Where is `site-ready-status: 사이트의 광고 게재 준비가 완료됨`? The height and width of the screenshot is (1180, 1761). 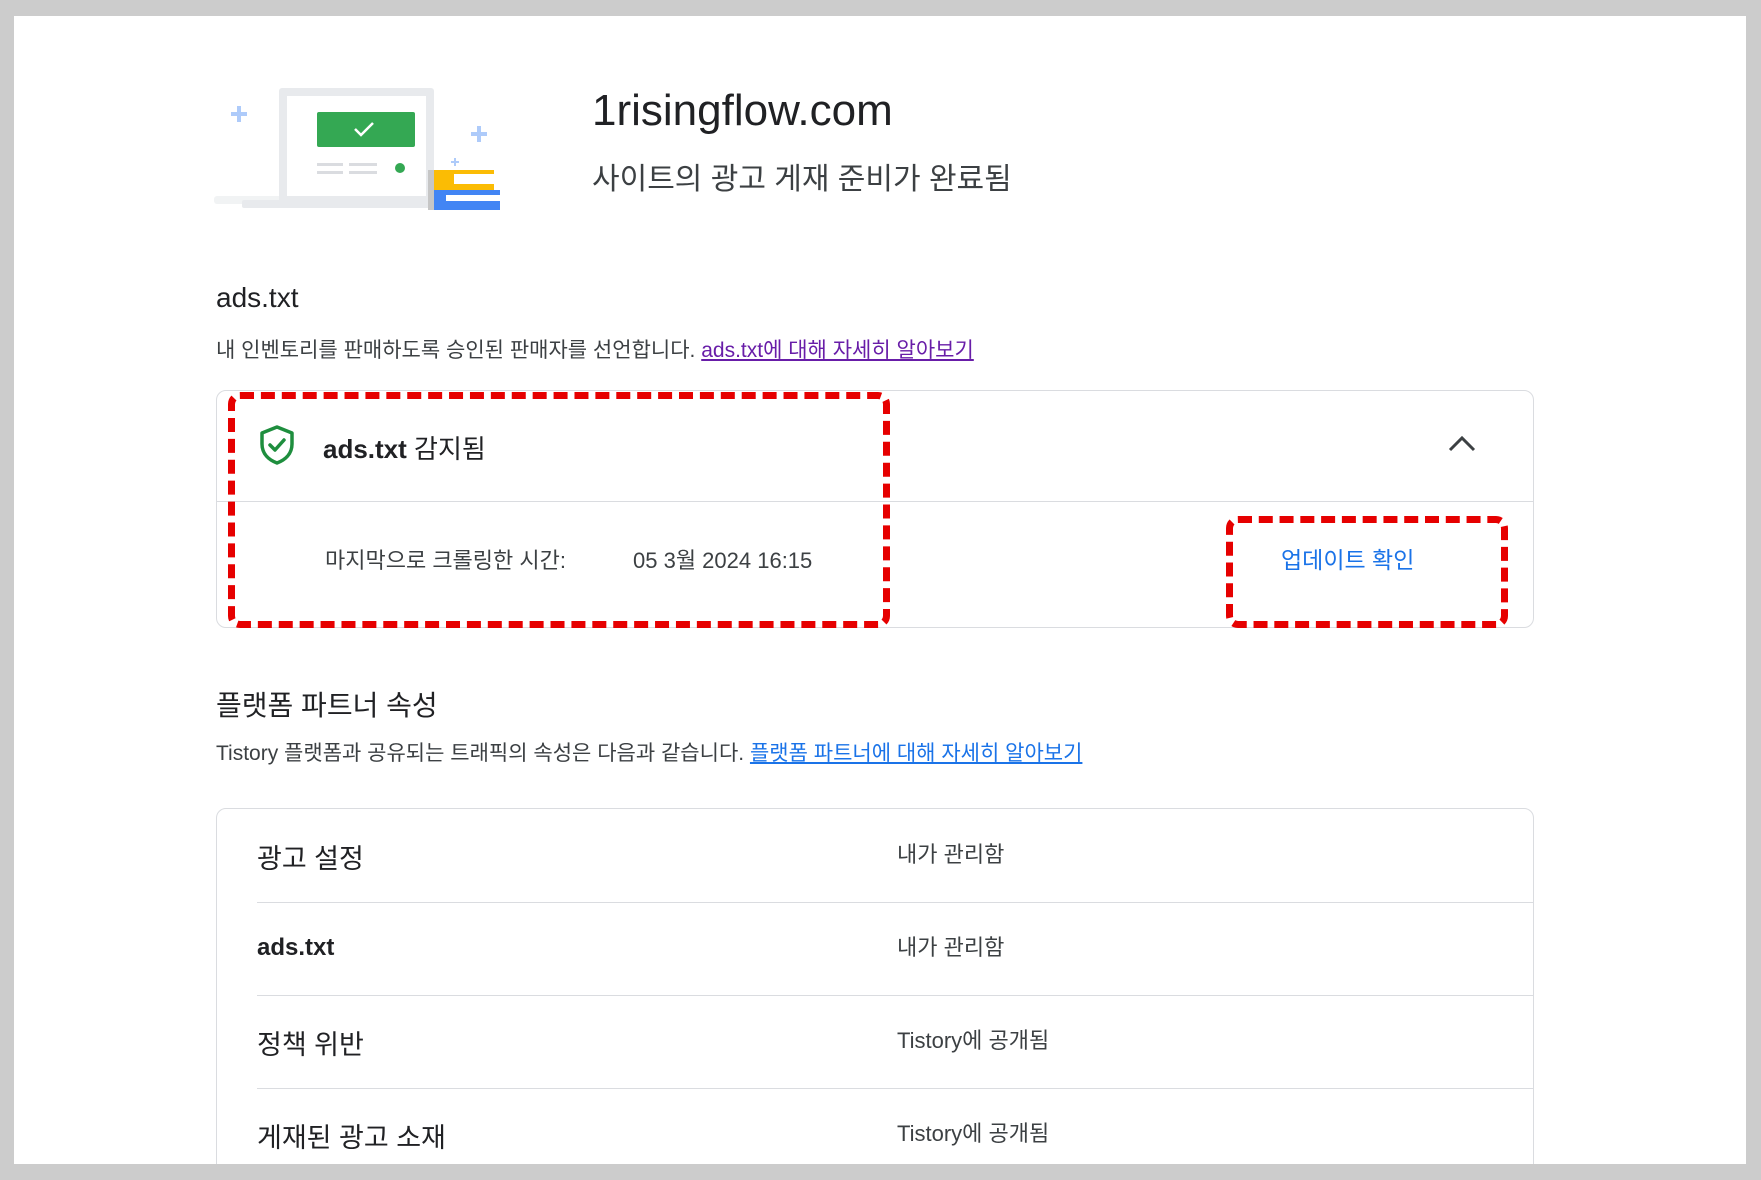 site-ready-status: 사이트의 광고 게재 준비가 완료됨 is located at coordinates (802, 179).